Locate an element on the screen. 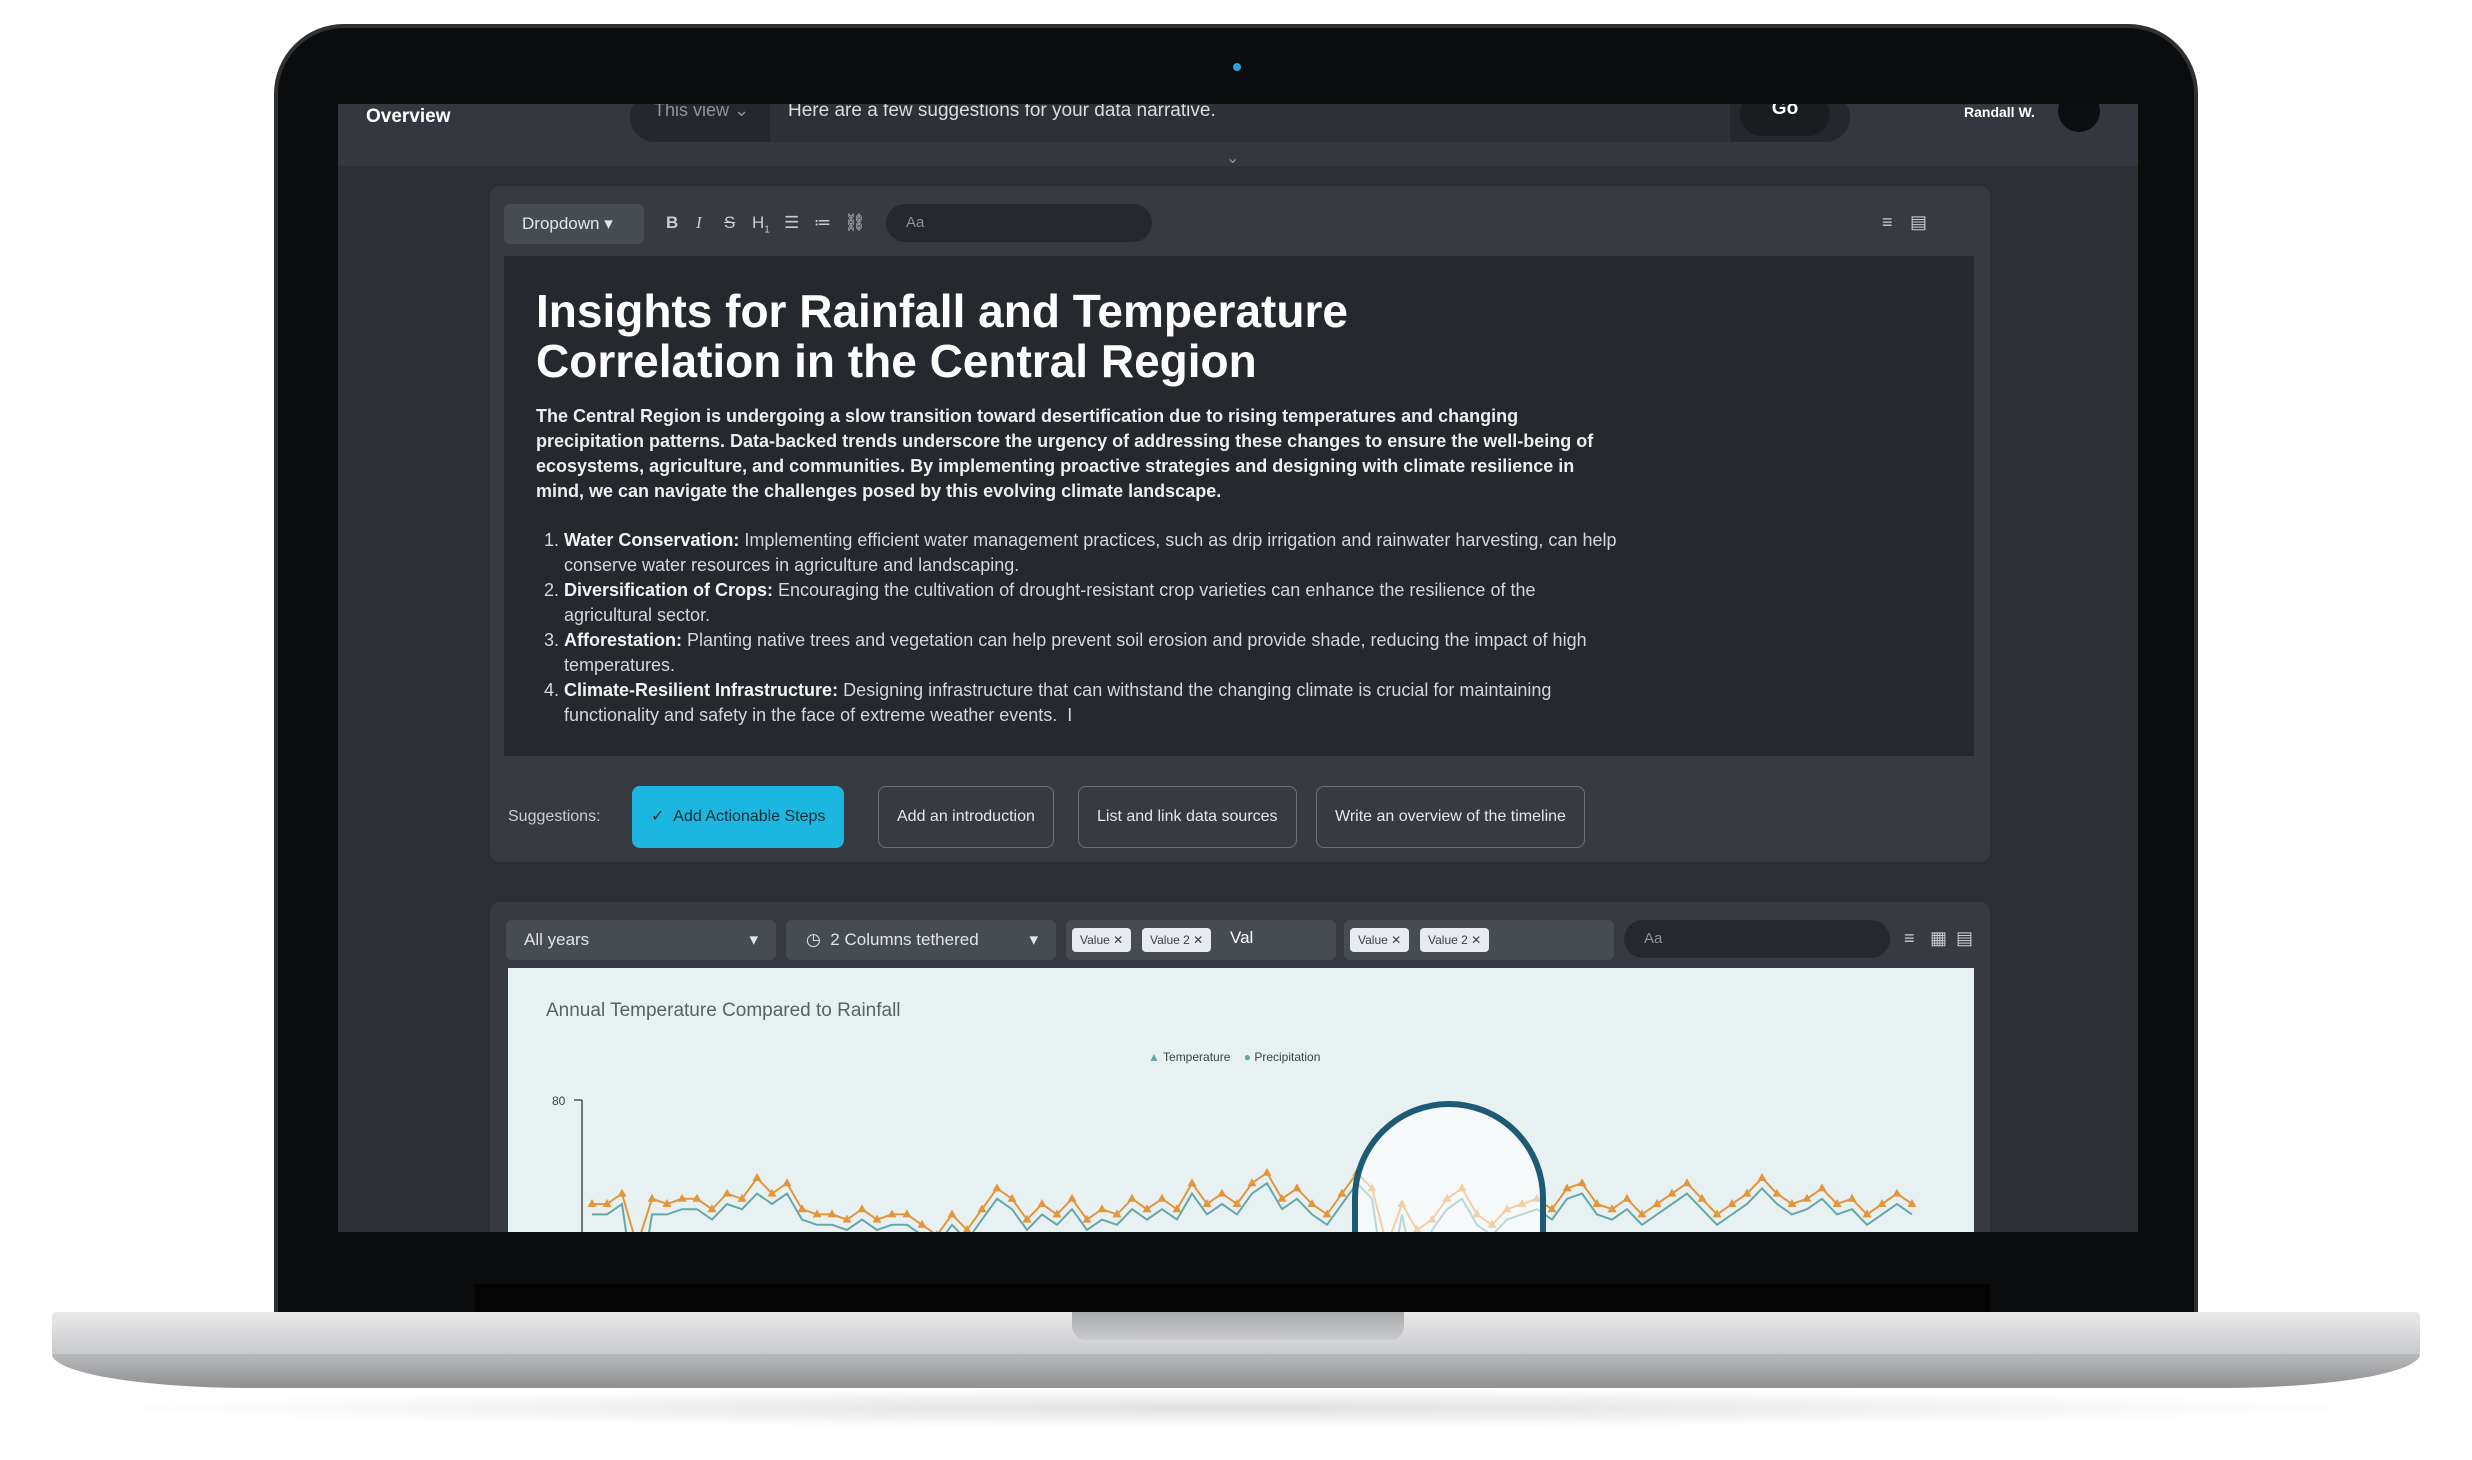 The width and height of the screenshot is (2472, 1460). style-dropdown: Dropdown ▾ is located at coordinates (574, 224).